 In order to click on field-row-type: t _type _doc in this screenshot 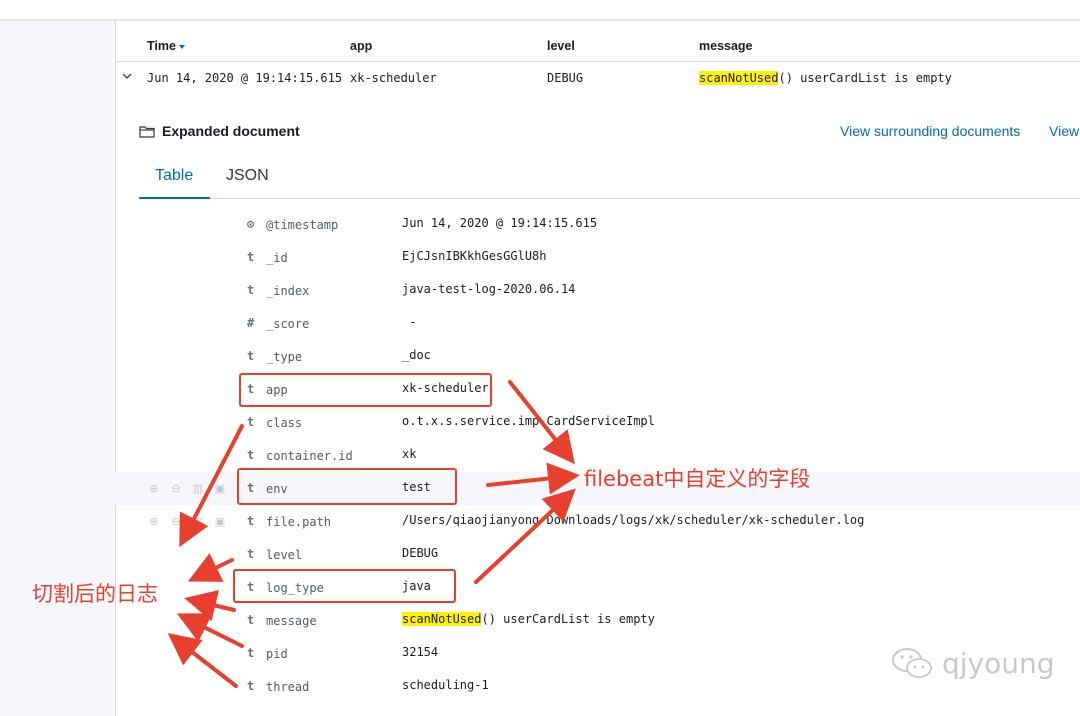, I will do `click(540, 356)`.